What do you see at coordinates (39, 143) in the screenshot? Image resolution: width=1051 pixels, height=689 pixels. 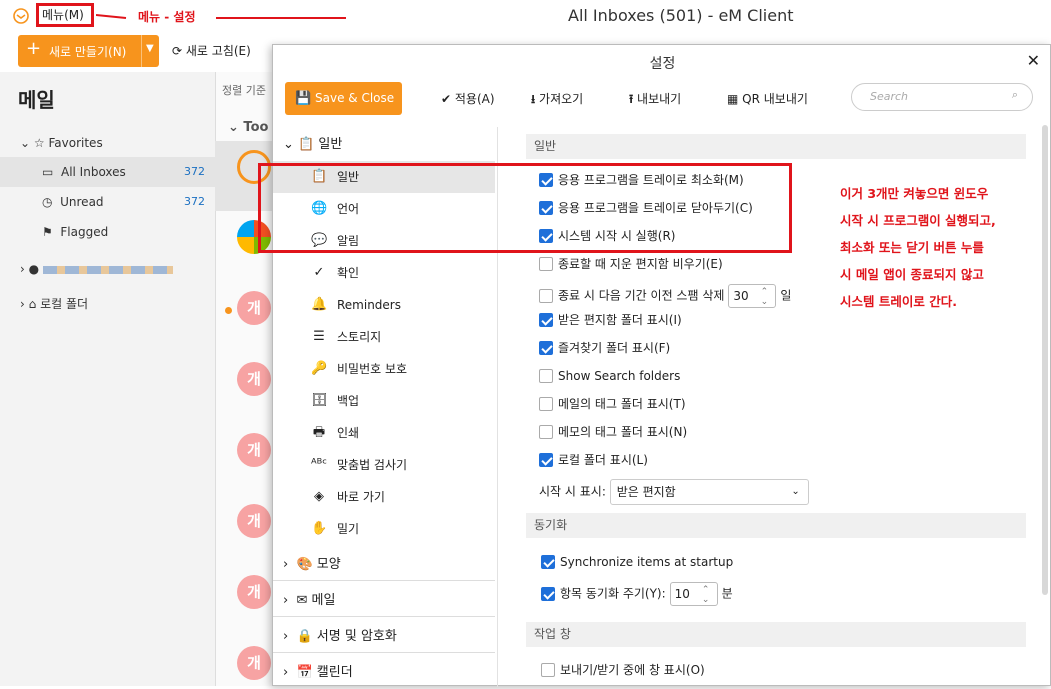 I see `star-icon: ☆` at bounding box center [39, 143].